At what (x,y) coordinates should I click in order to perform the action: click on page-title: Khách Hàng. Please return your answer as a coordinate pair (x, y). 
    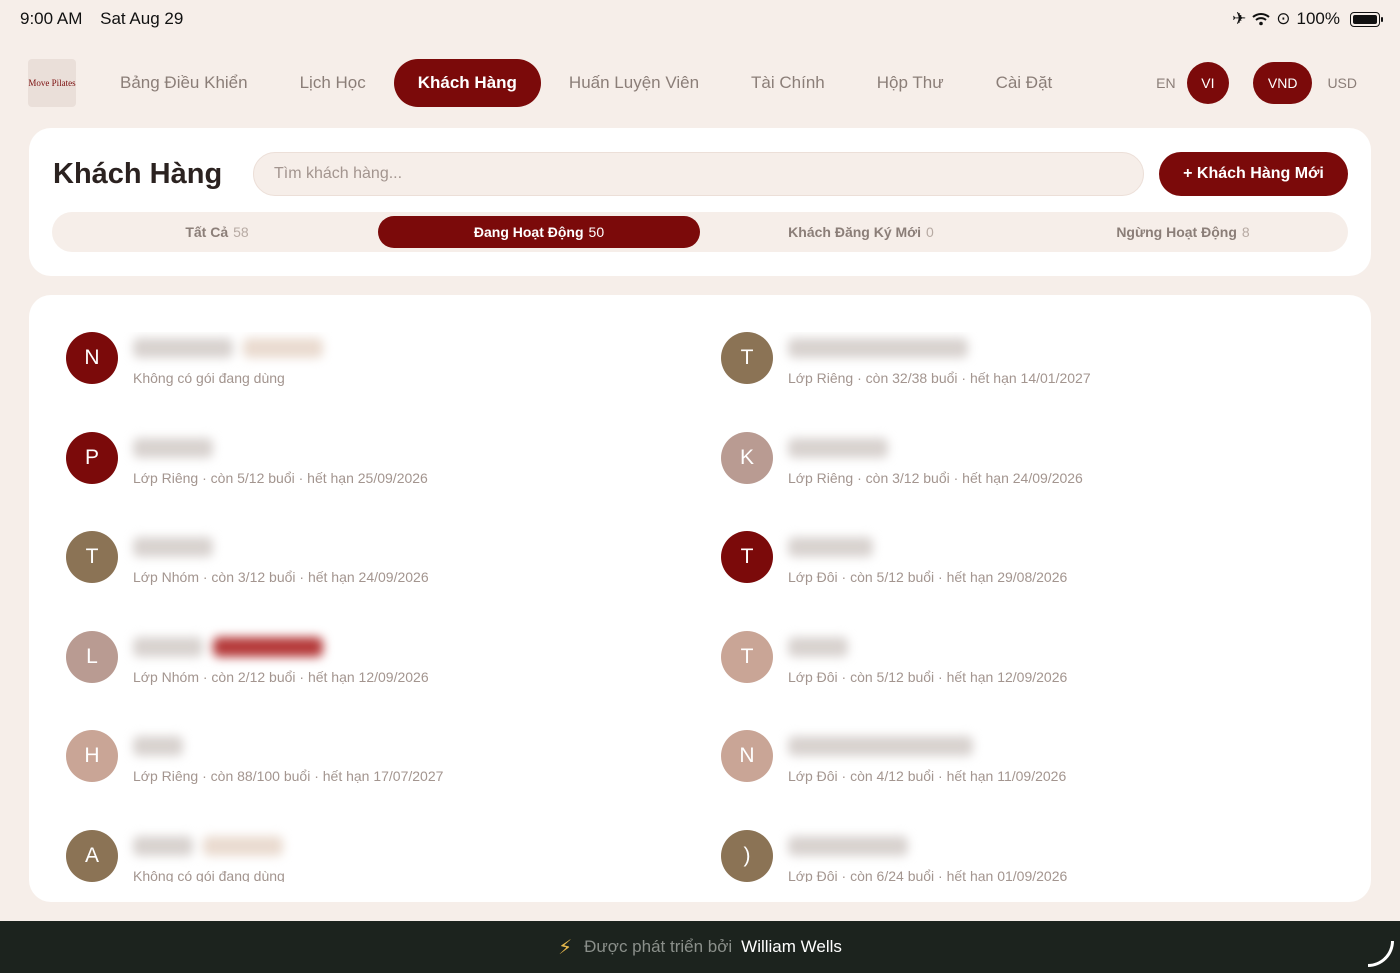
    Looking at the image, I should click on (138, 174).